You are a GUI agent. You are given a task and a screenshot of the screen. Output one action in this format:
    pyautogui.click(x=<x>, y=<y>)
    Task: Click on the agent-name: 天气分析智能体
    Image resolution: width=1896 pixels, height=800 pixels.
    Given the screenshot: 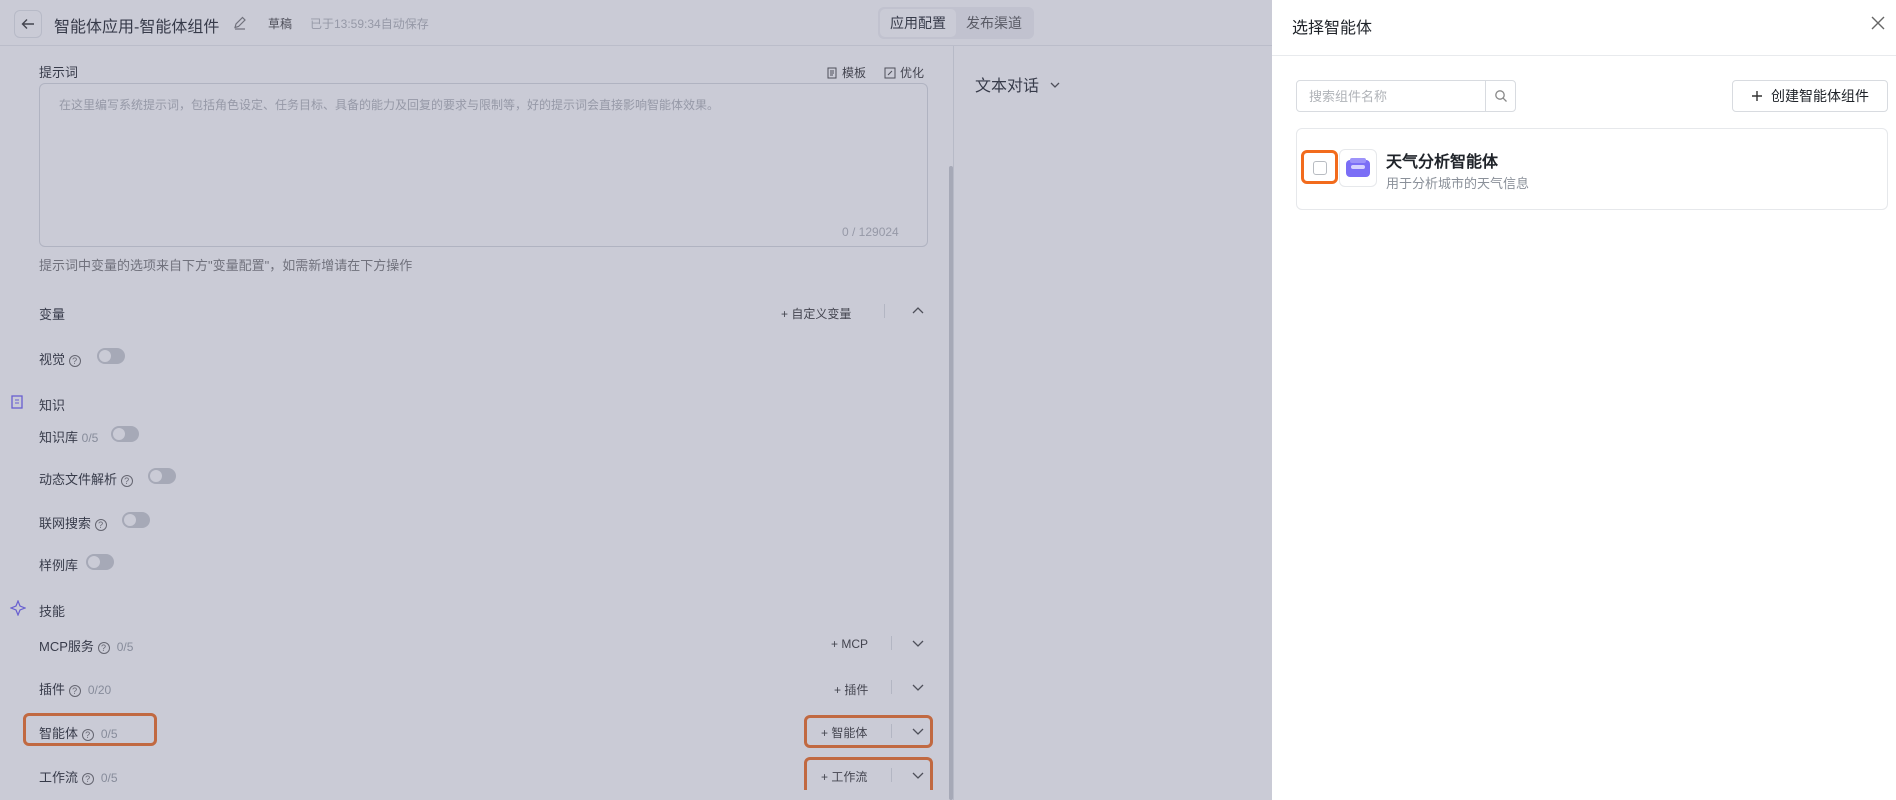 What is the action you would take?
    pyautogui.click(x=1442, y=162)
    